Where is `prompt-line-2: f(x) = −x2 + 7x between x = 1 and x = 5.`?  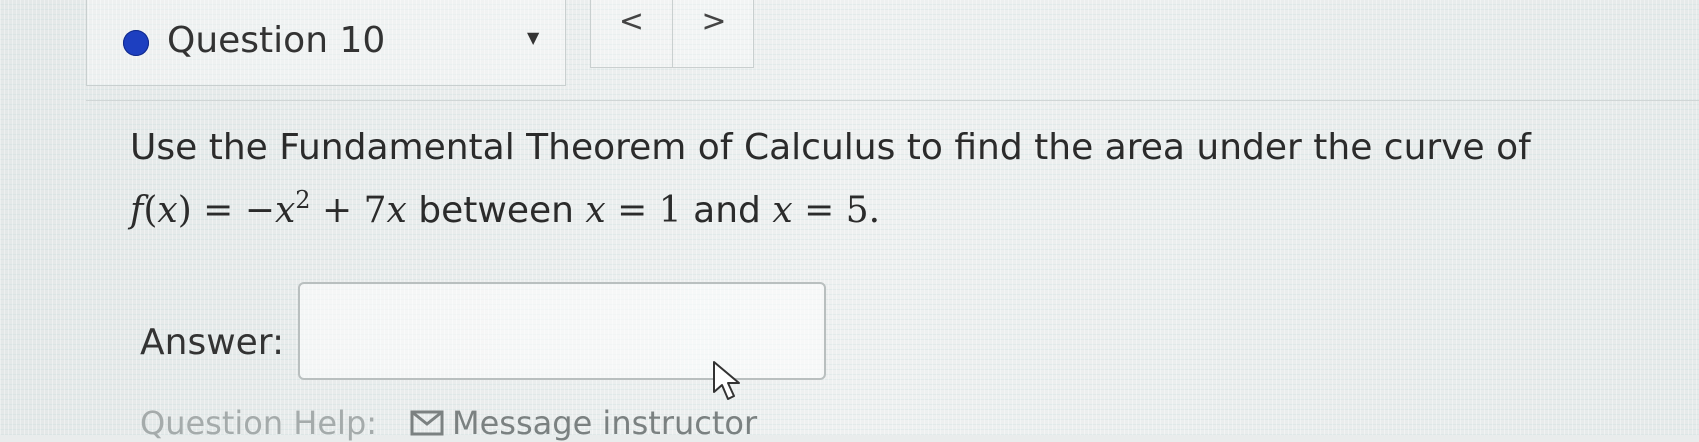
prompt-line-2: f(x) = −x2 + 7x between x = 1 and x = 5. is located at coordinates (870, 205).